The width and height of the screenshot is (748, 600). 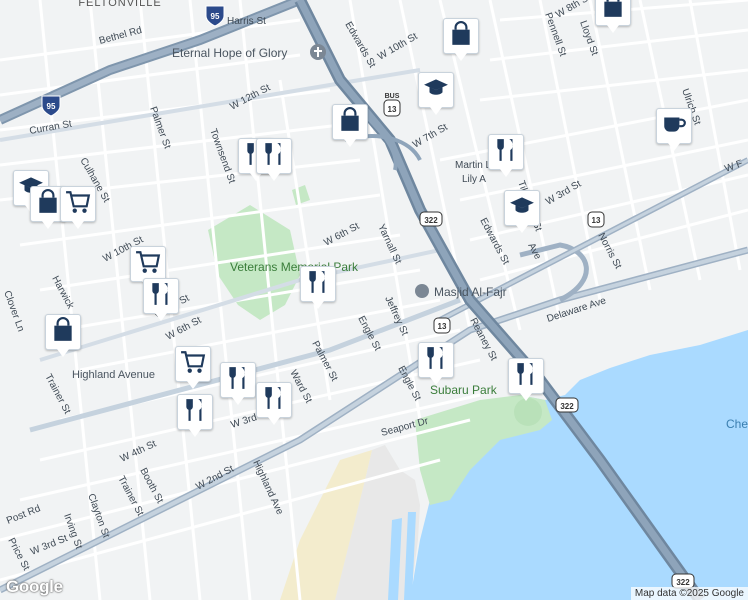 I want to click on street-highland-label: Highland Avenue, so click(x=113, y=375).